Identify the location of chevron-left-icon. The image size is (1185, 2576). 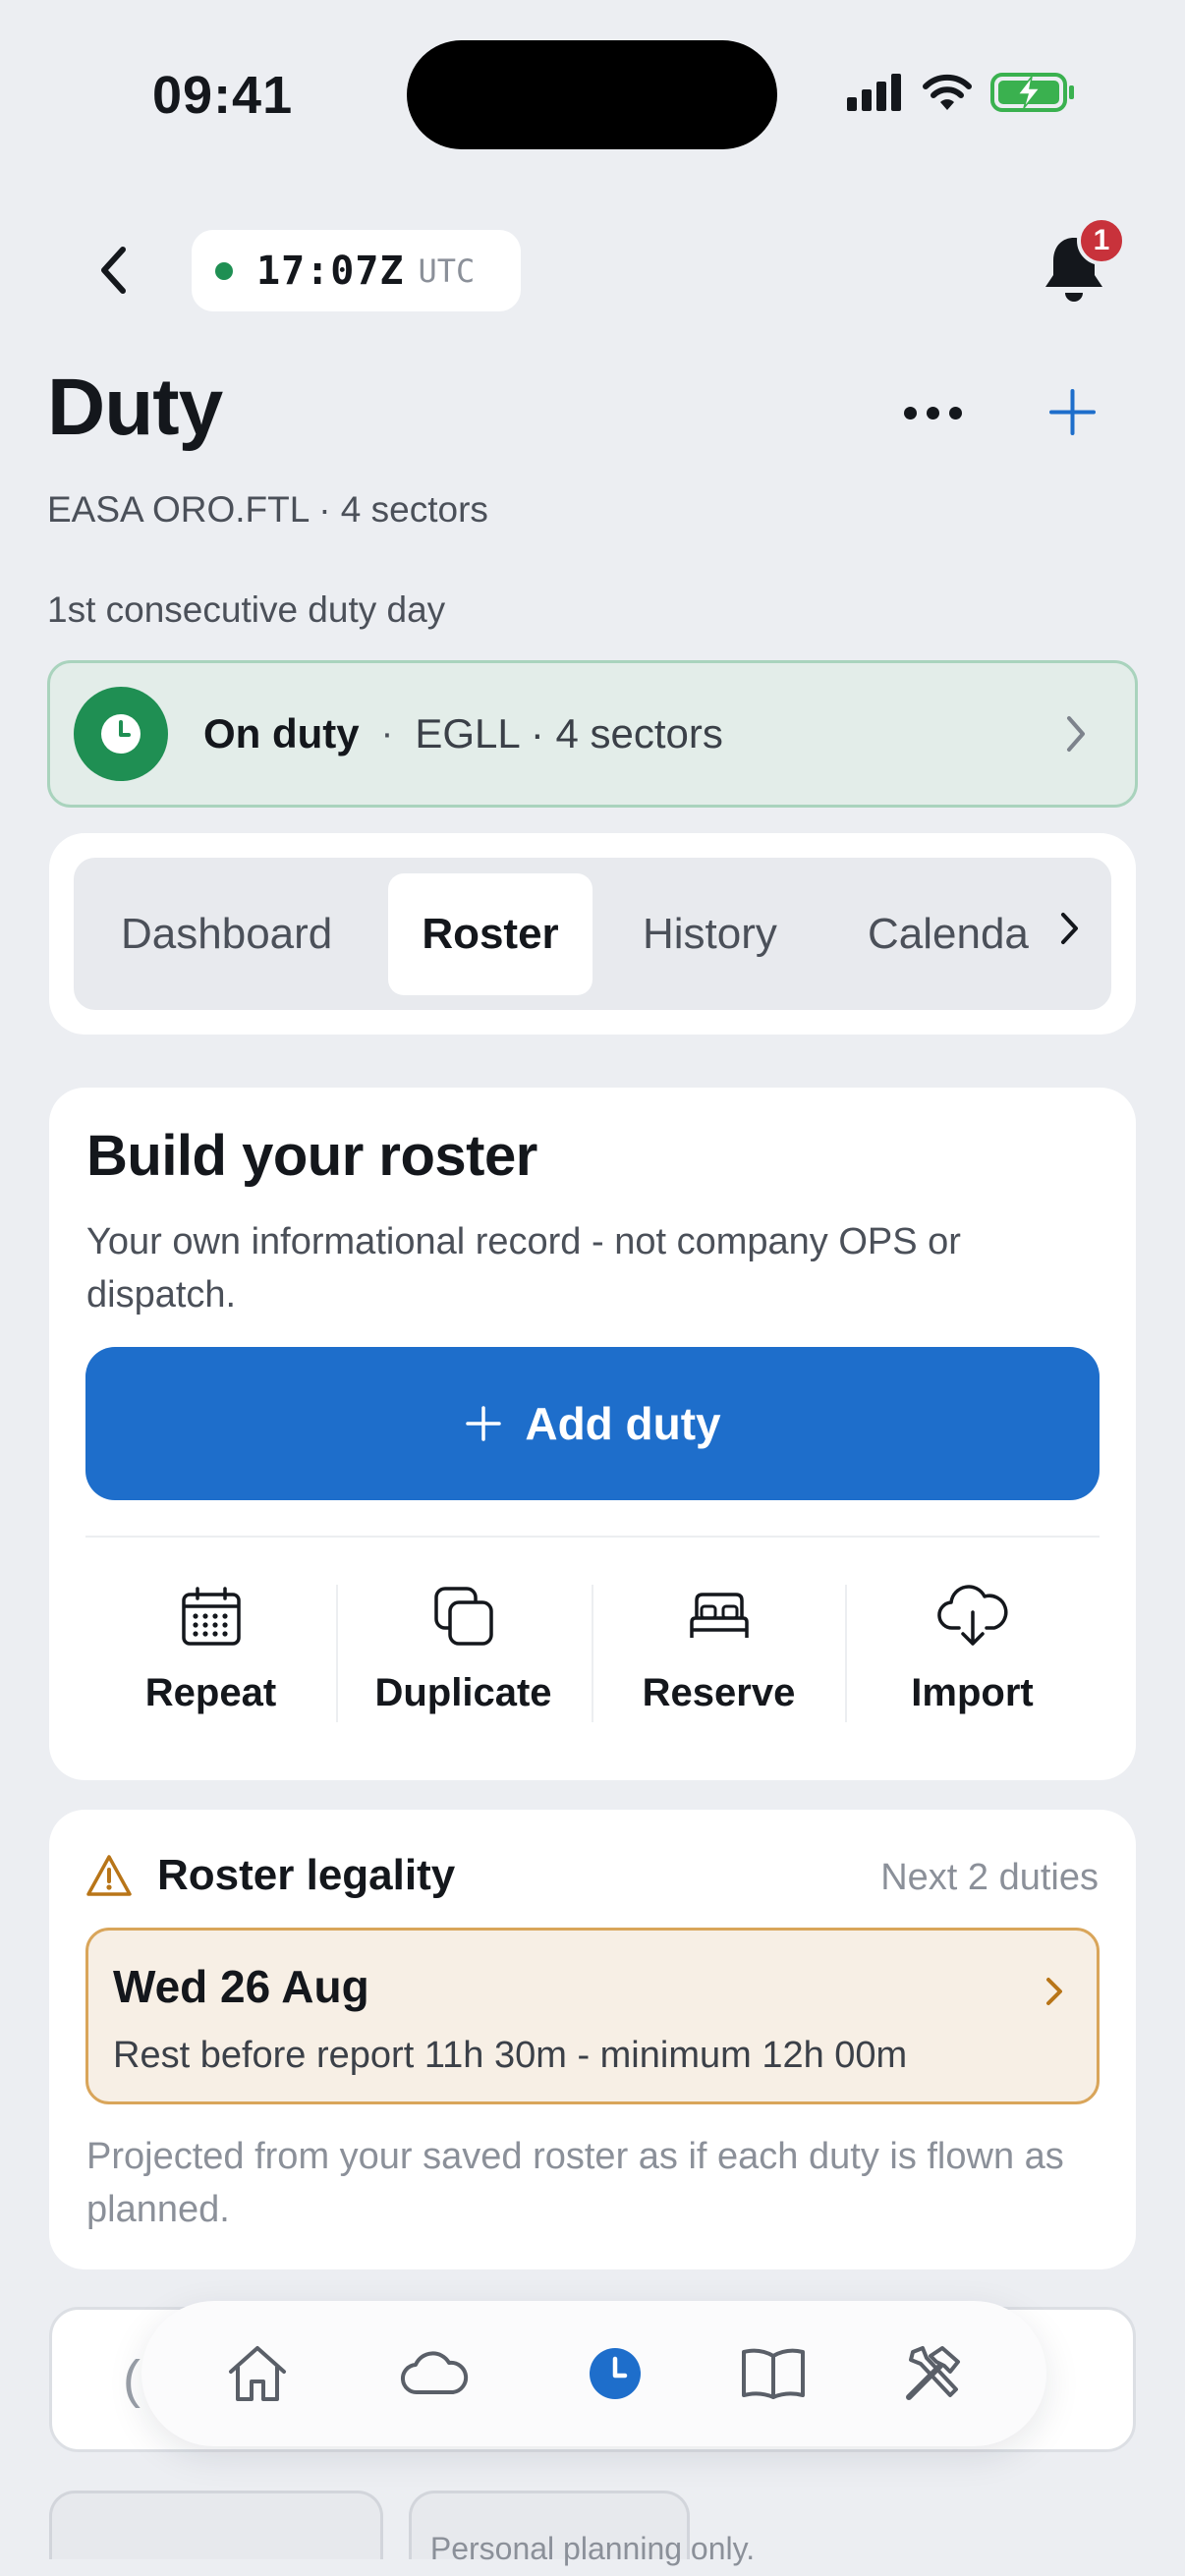
(114, 270).